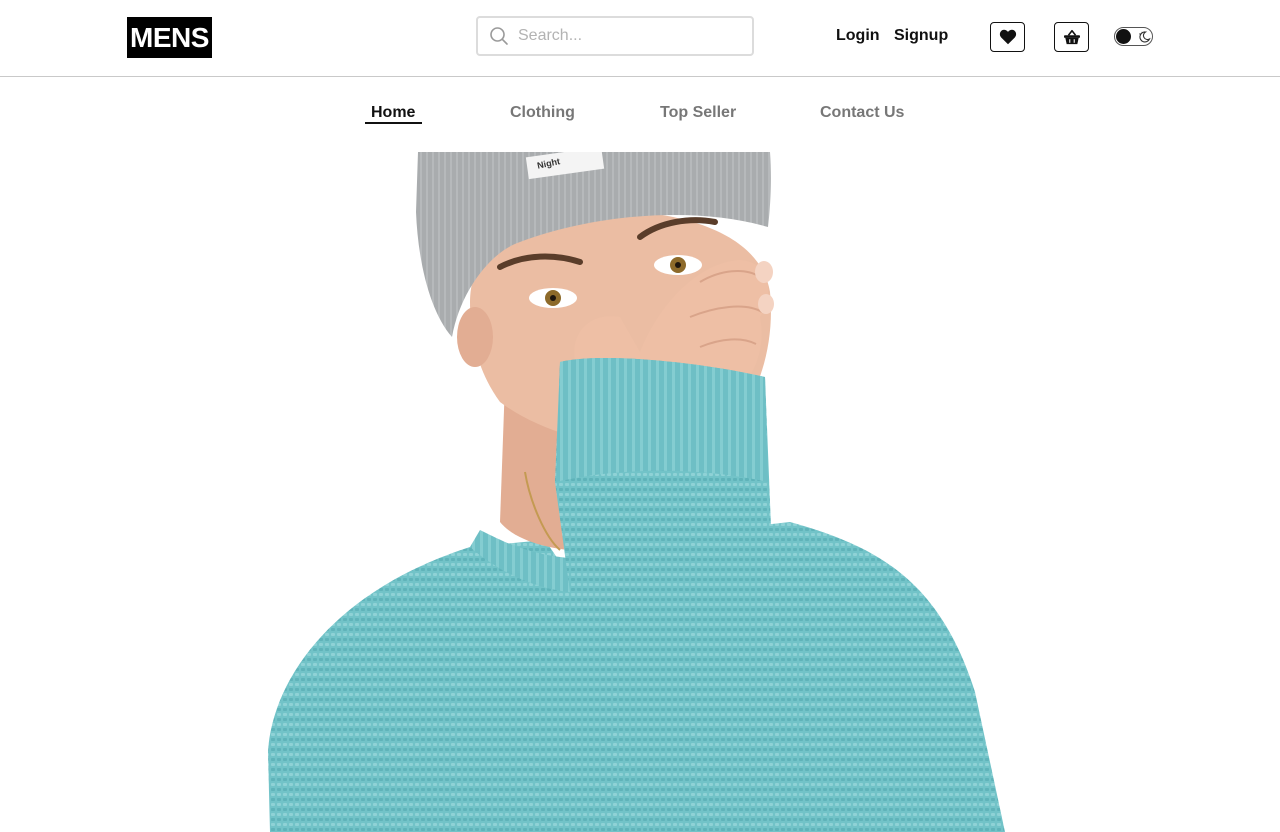  I want to click on basket-icon, so click(1071, 37).